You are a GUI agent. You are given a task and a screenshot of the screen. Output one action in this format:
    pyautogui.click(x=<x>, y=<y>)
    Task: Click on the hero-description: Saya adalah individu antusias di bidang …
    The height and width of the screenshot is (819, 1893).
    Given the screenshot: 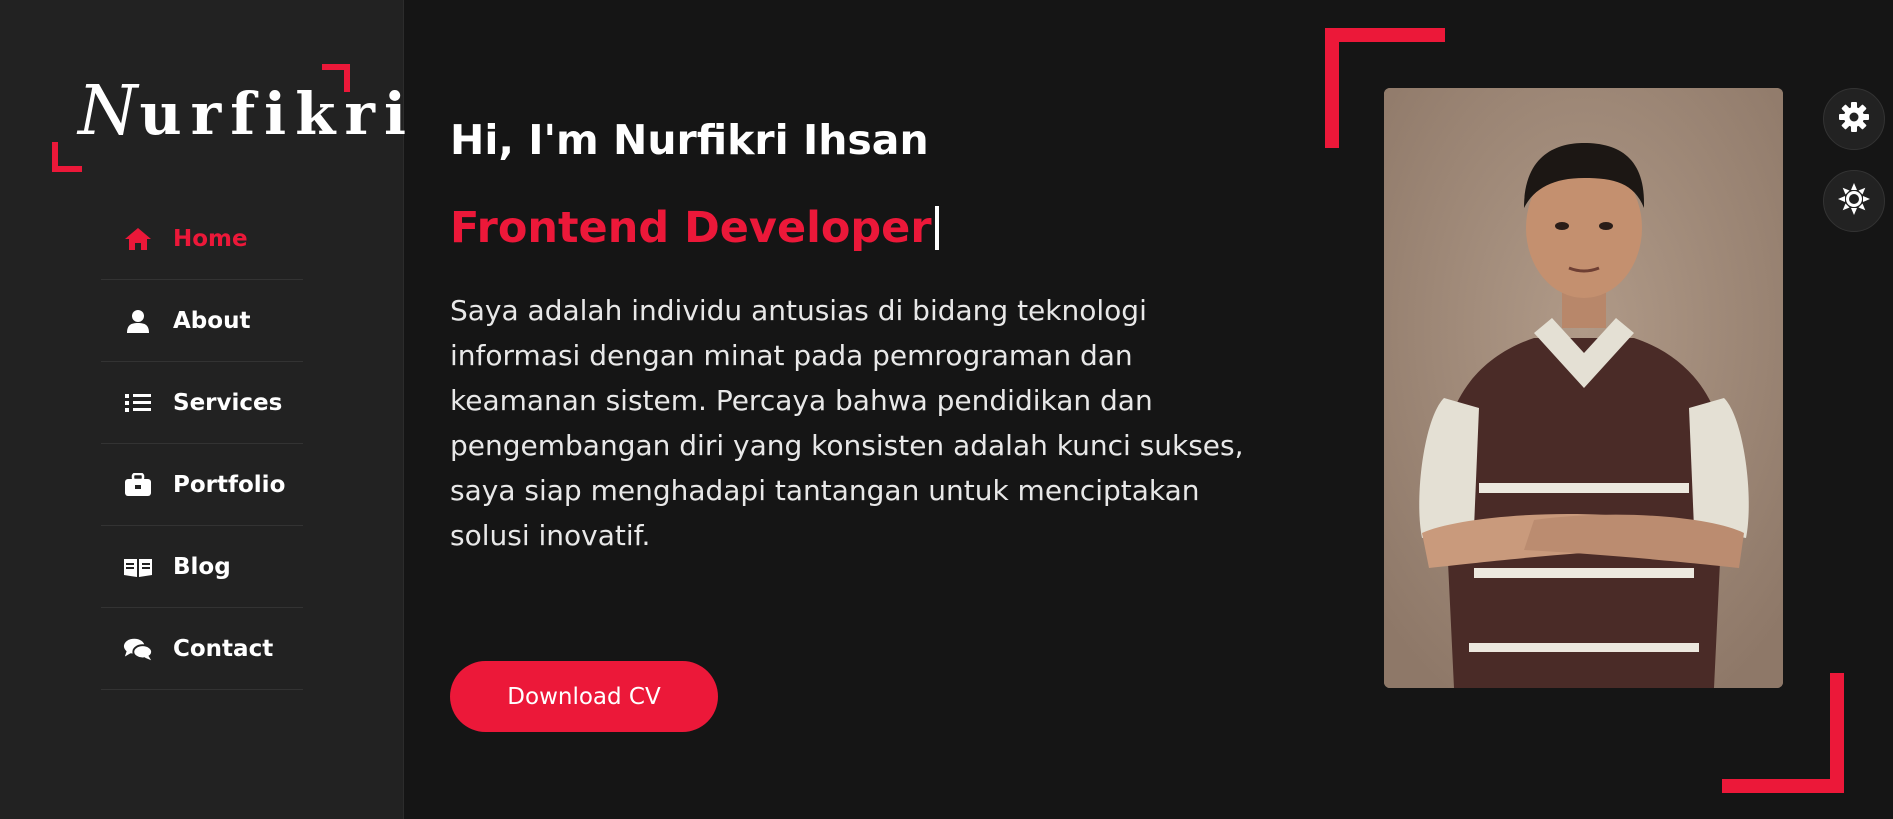 What is the action you would take?
    pyautogui.click(x=847, y=423)
    